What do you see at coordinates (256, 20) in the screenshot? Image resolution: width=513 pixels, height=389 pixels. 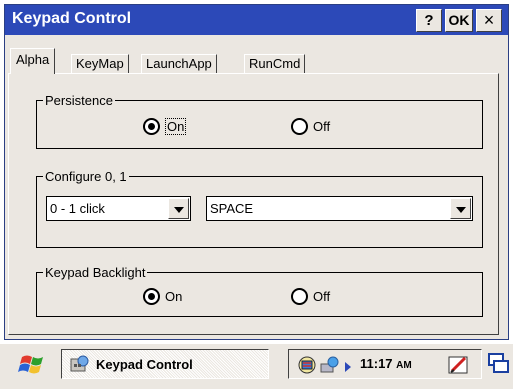 I see `title-bar: Keypad Control ? OK ×` at bounding box center [256, 20].